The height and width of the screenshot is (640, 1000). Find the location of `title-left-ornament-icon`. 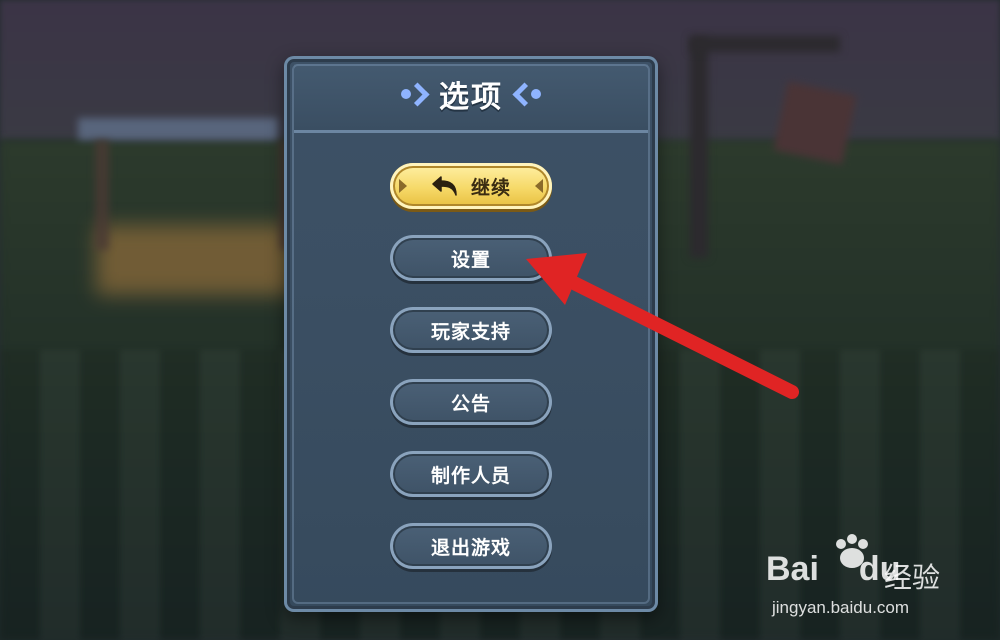

title-left-ornament-icon is located at coordinates (415, 94).